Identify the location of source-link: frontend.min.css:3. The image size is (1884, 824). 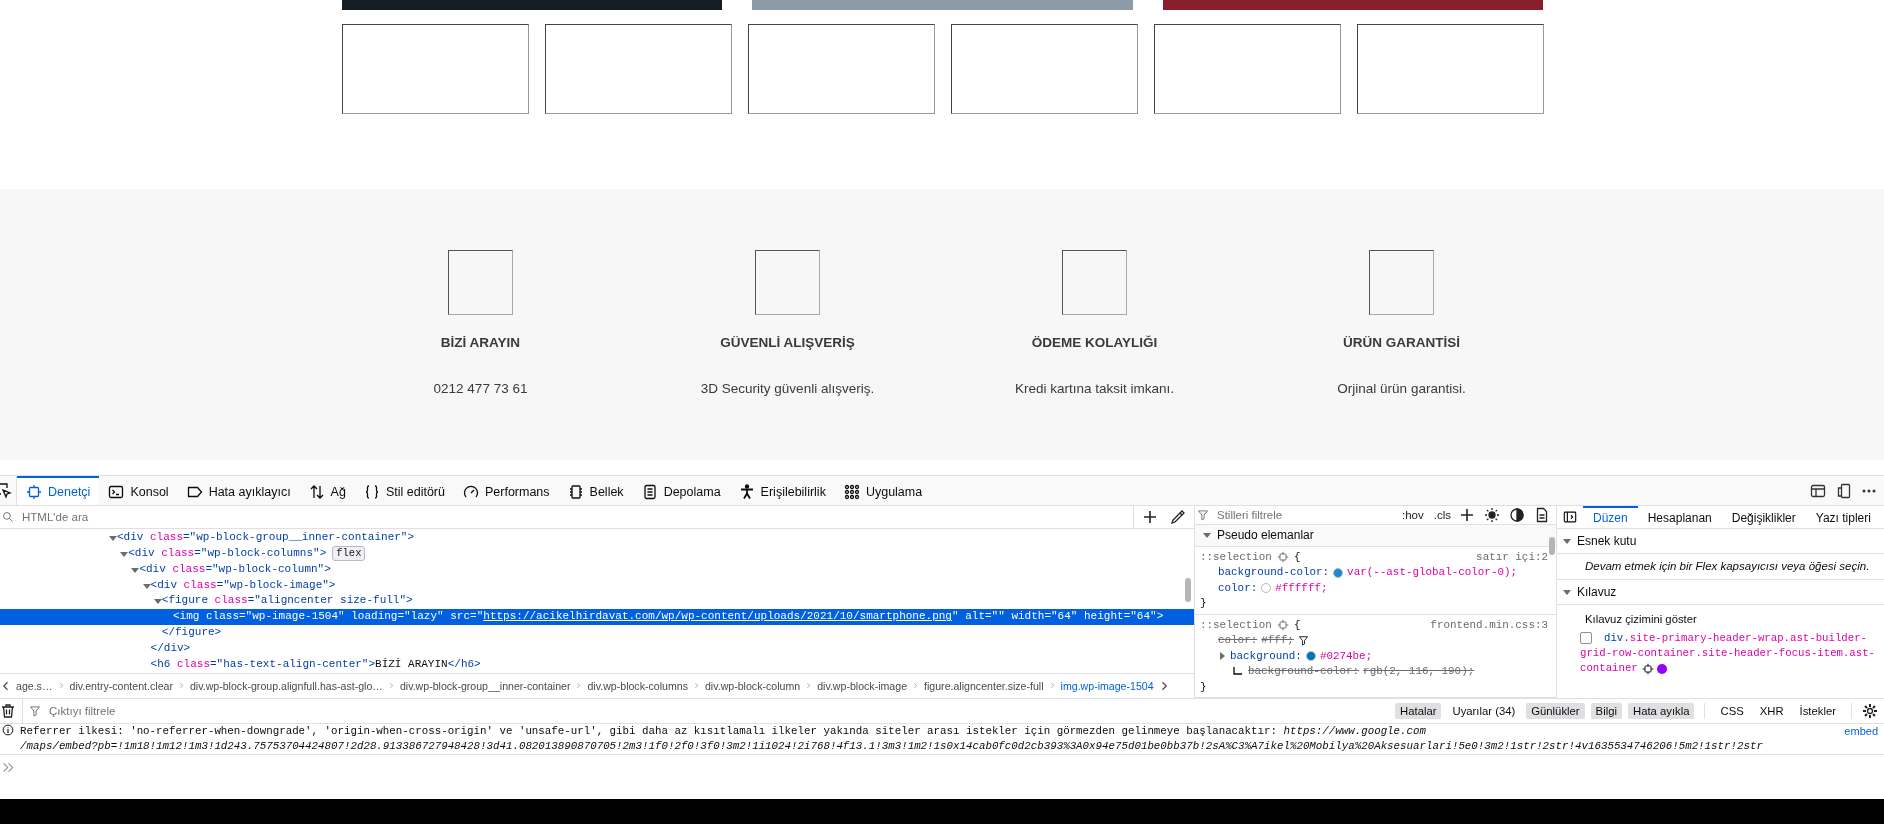
(1489, 625).